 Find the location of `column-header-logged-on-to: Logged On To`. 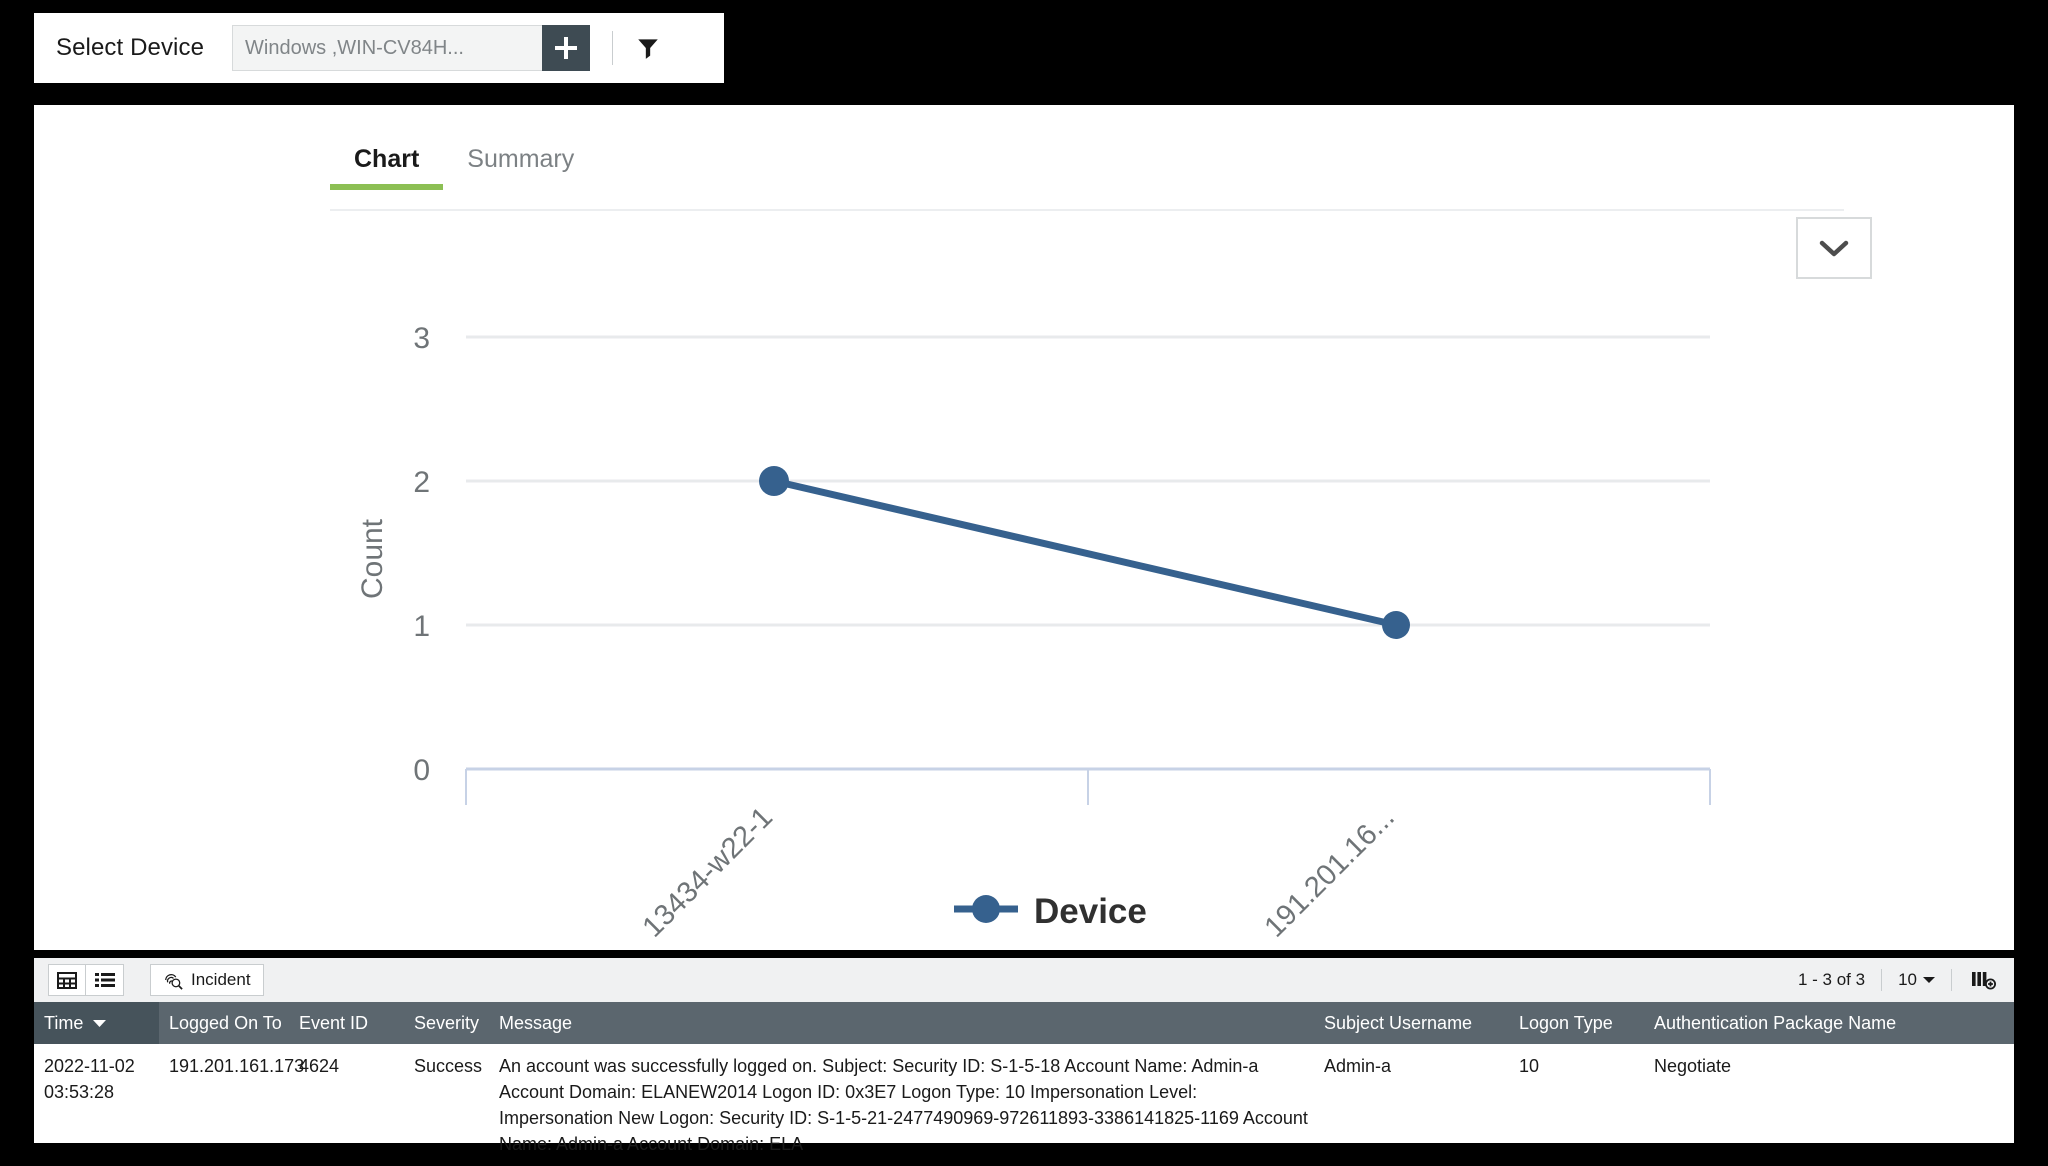

column-header-logged-on-to: Logged On To is located at coordinates (224, 1023).